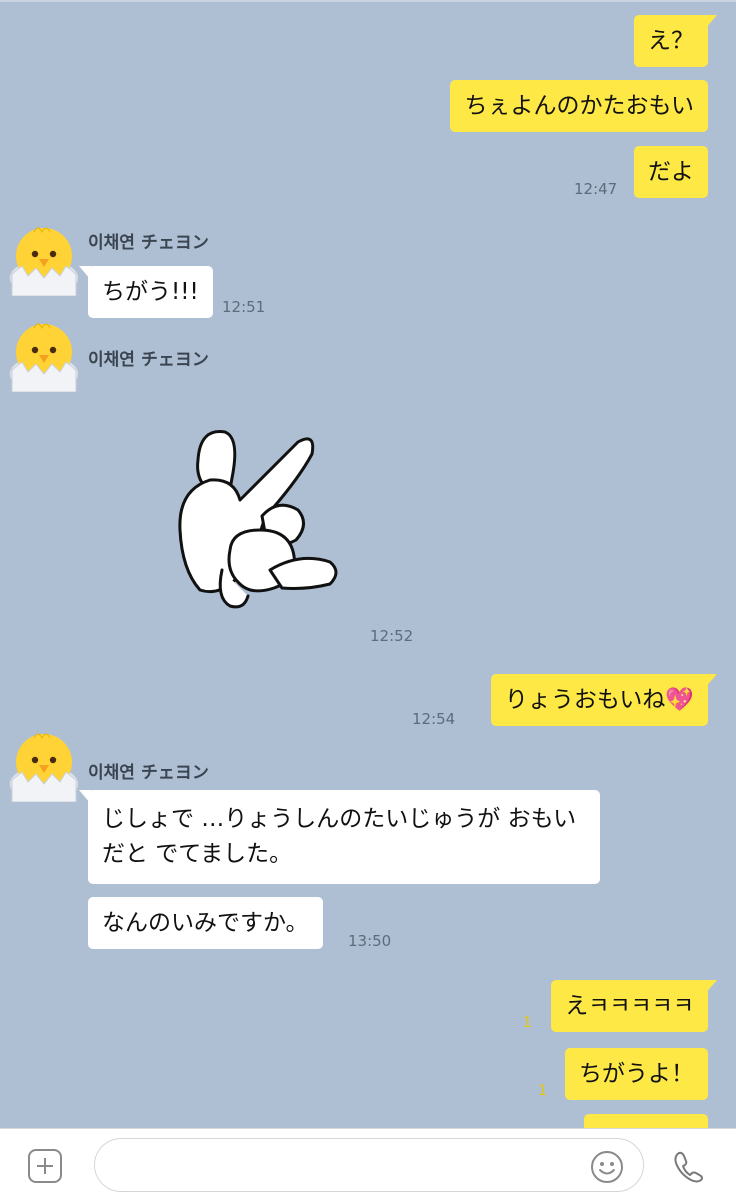  I want to click on phone-icon, so click(688, 1166).